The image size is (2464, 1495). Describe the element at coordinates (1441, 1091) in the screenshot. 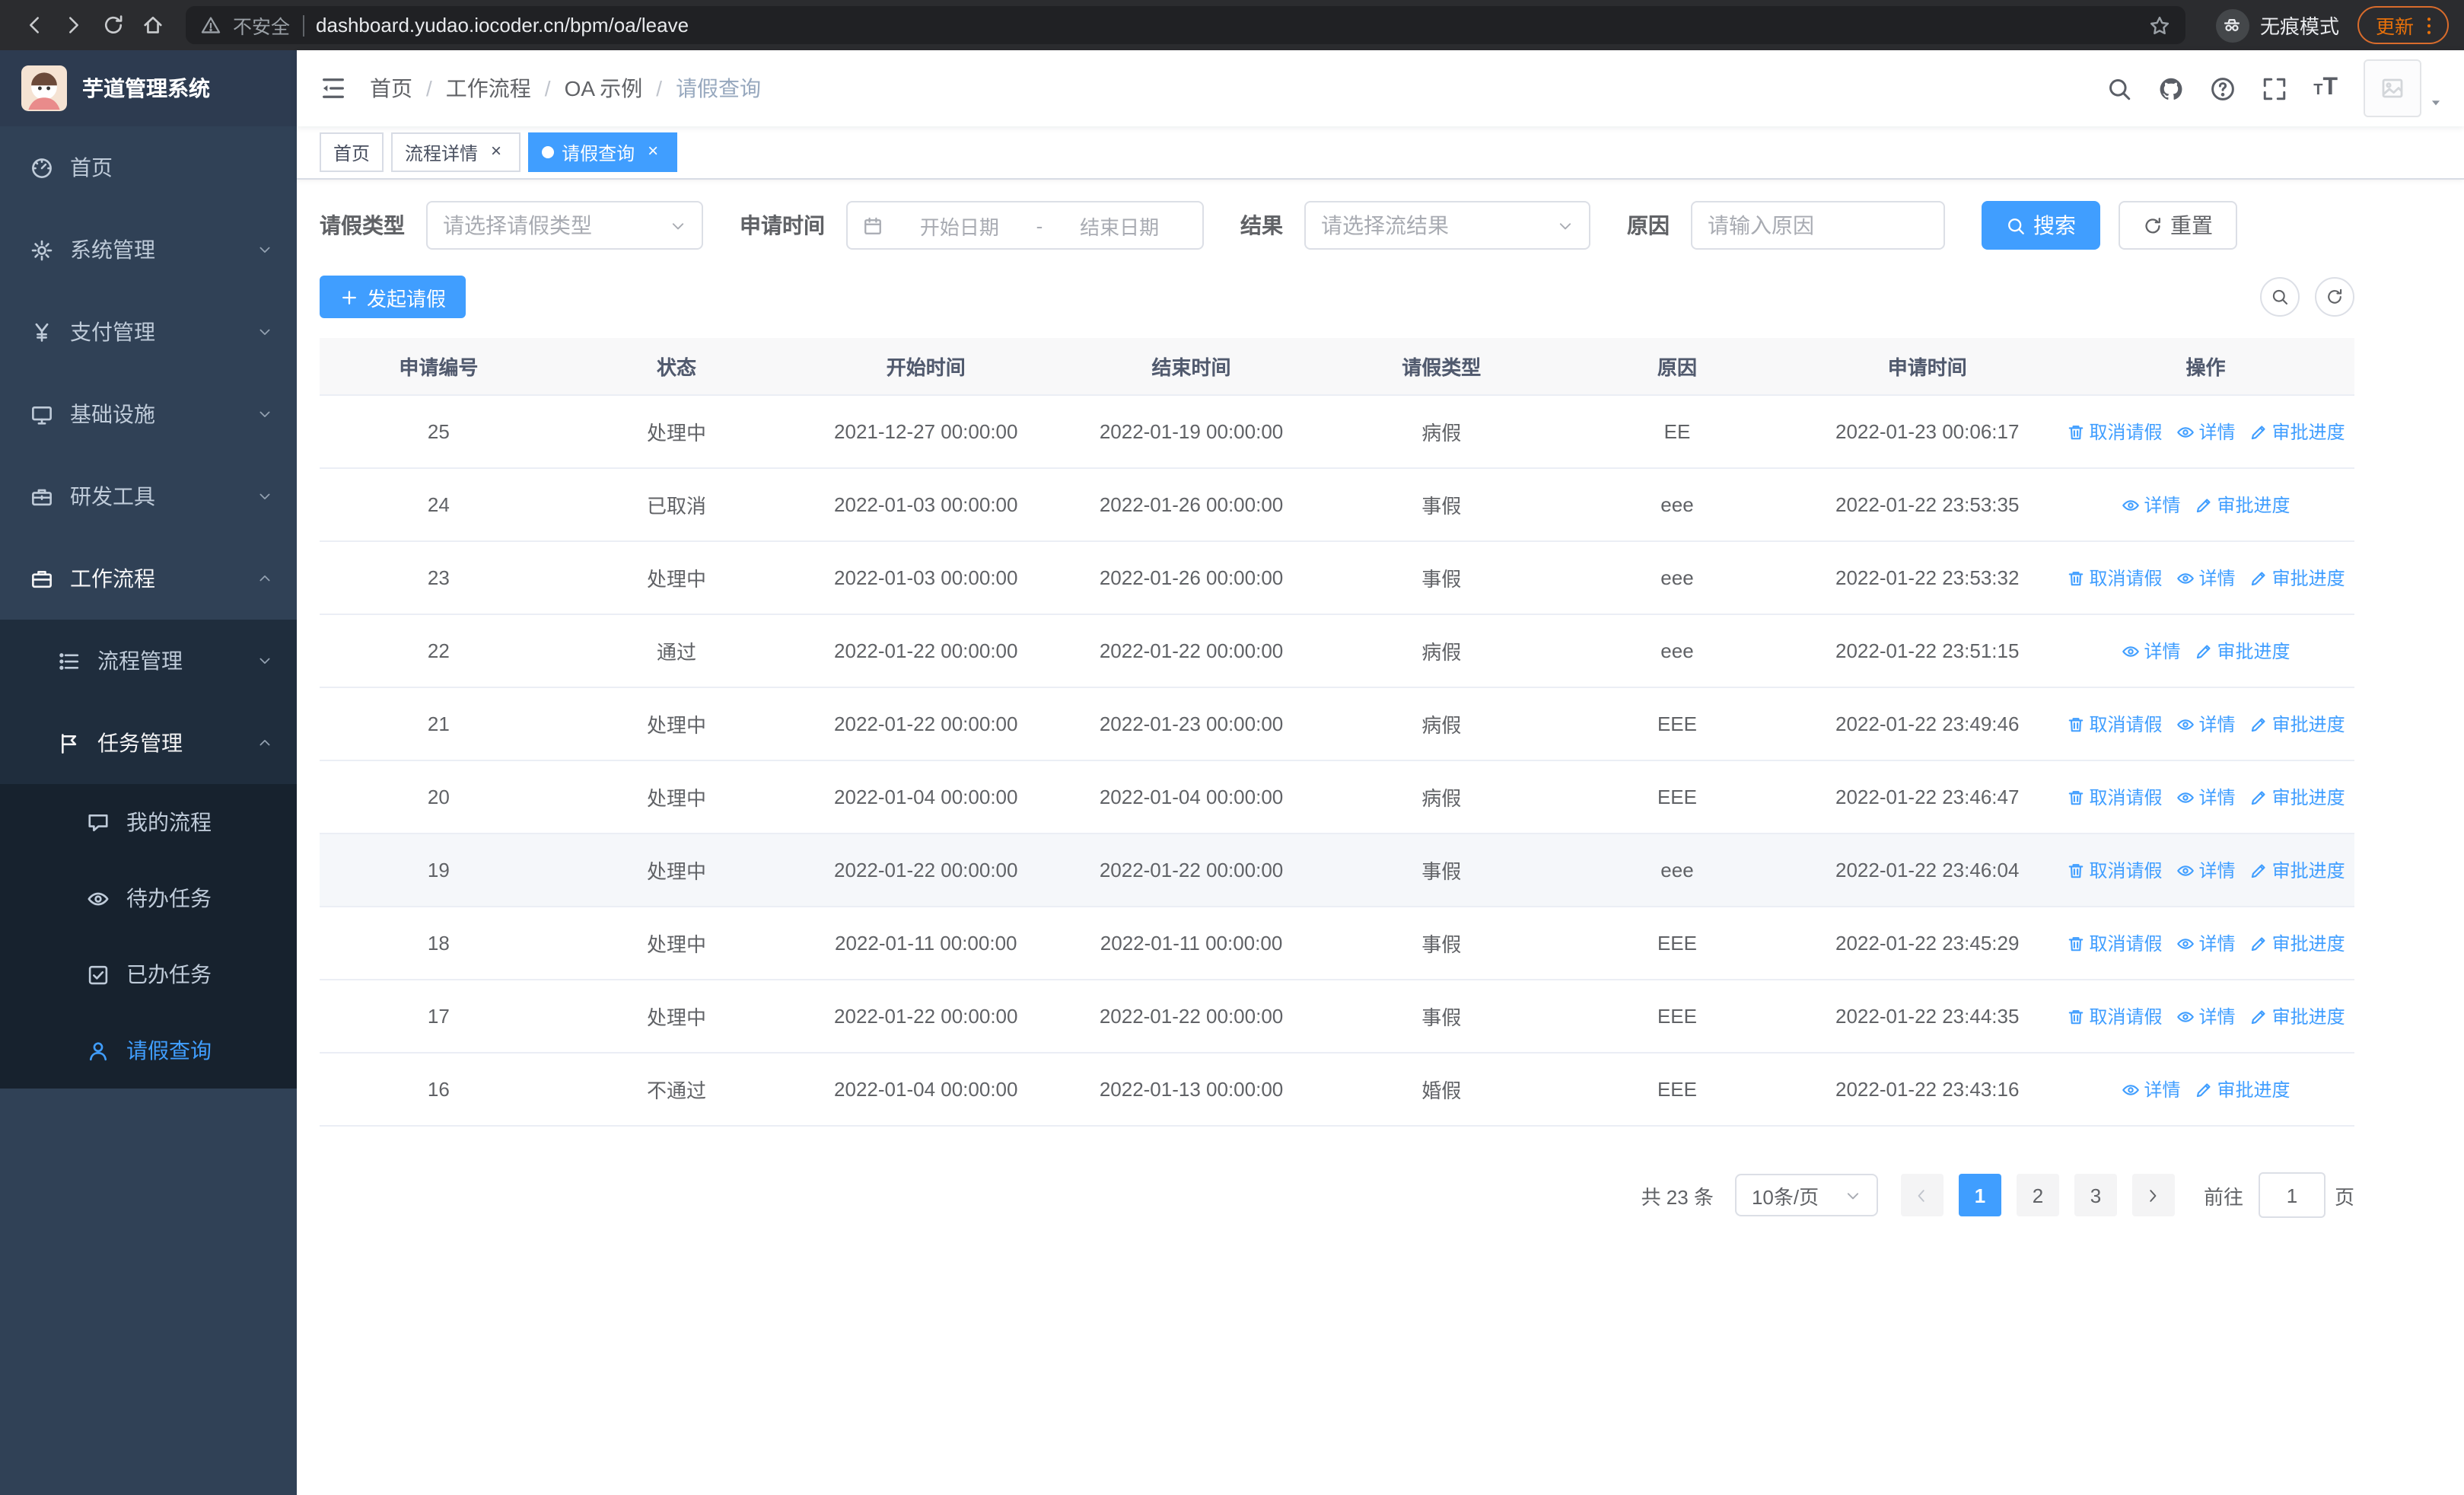

I see `cell-leave-type: 婚假` at that location.